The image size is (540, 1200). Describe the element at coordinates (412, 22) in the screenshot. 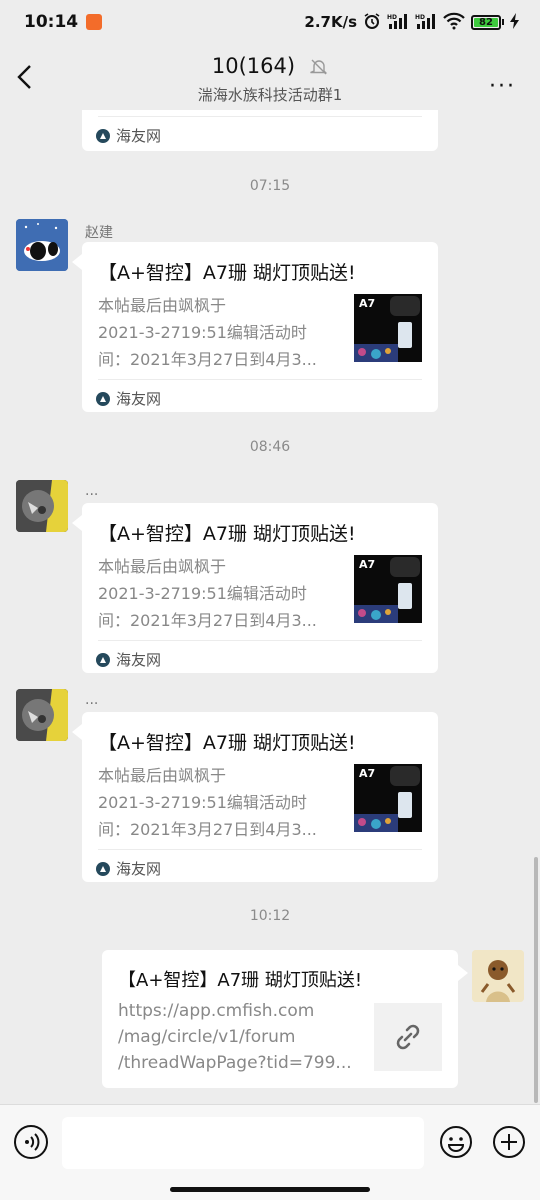

I see `status-right: 2.7K/s HD HD 82` at that location.